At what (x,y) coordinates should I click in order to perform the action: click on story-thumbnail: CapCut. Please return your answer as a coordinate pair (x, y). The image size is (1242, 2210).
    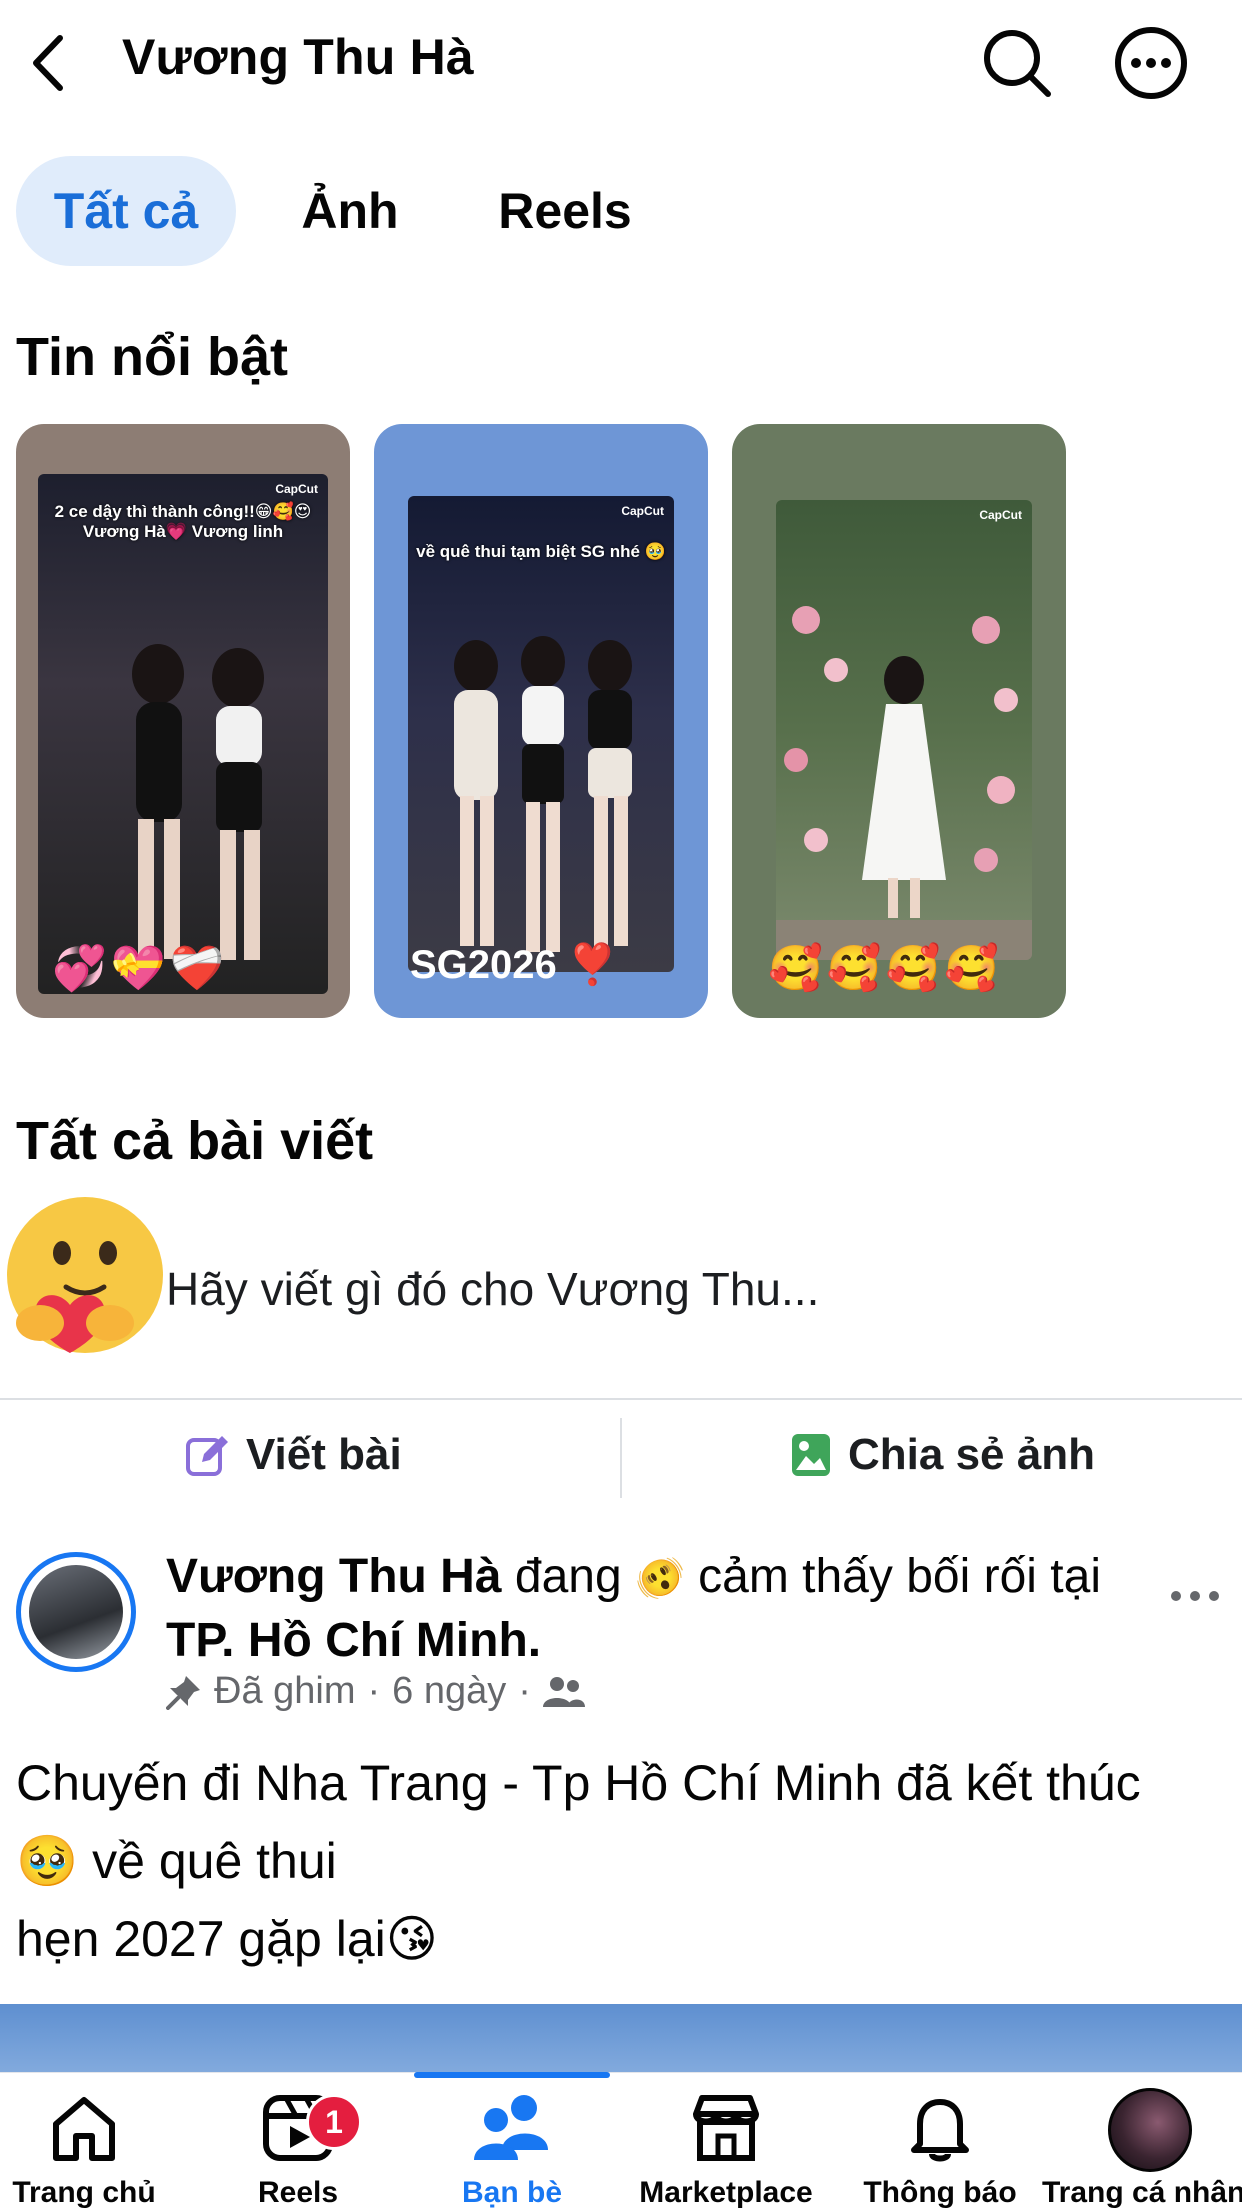
    Looking at the image, I should click on (904, 730).